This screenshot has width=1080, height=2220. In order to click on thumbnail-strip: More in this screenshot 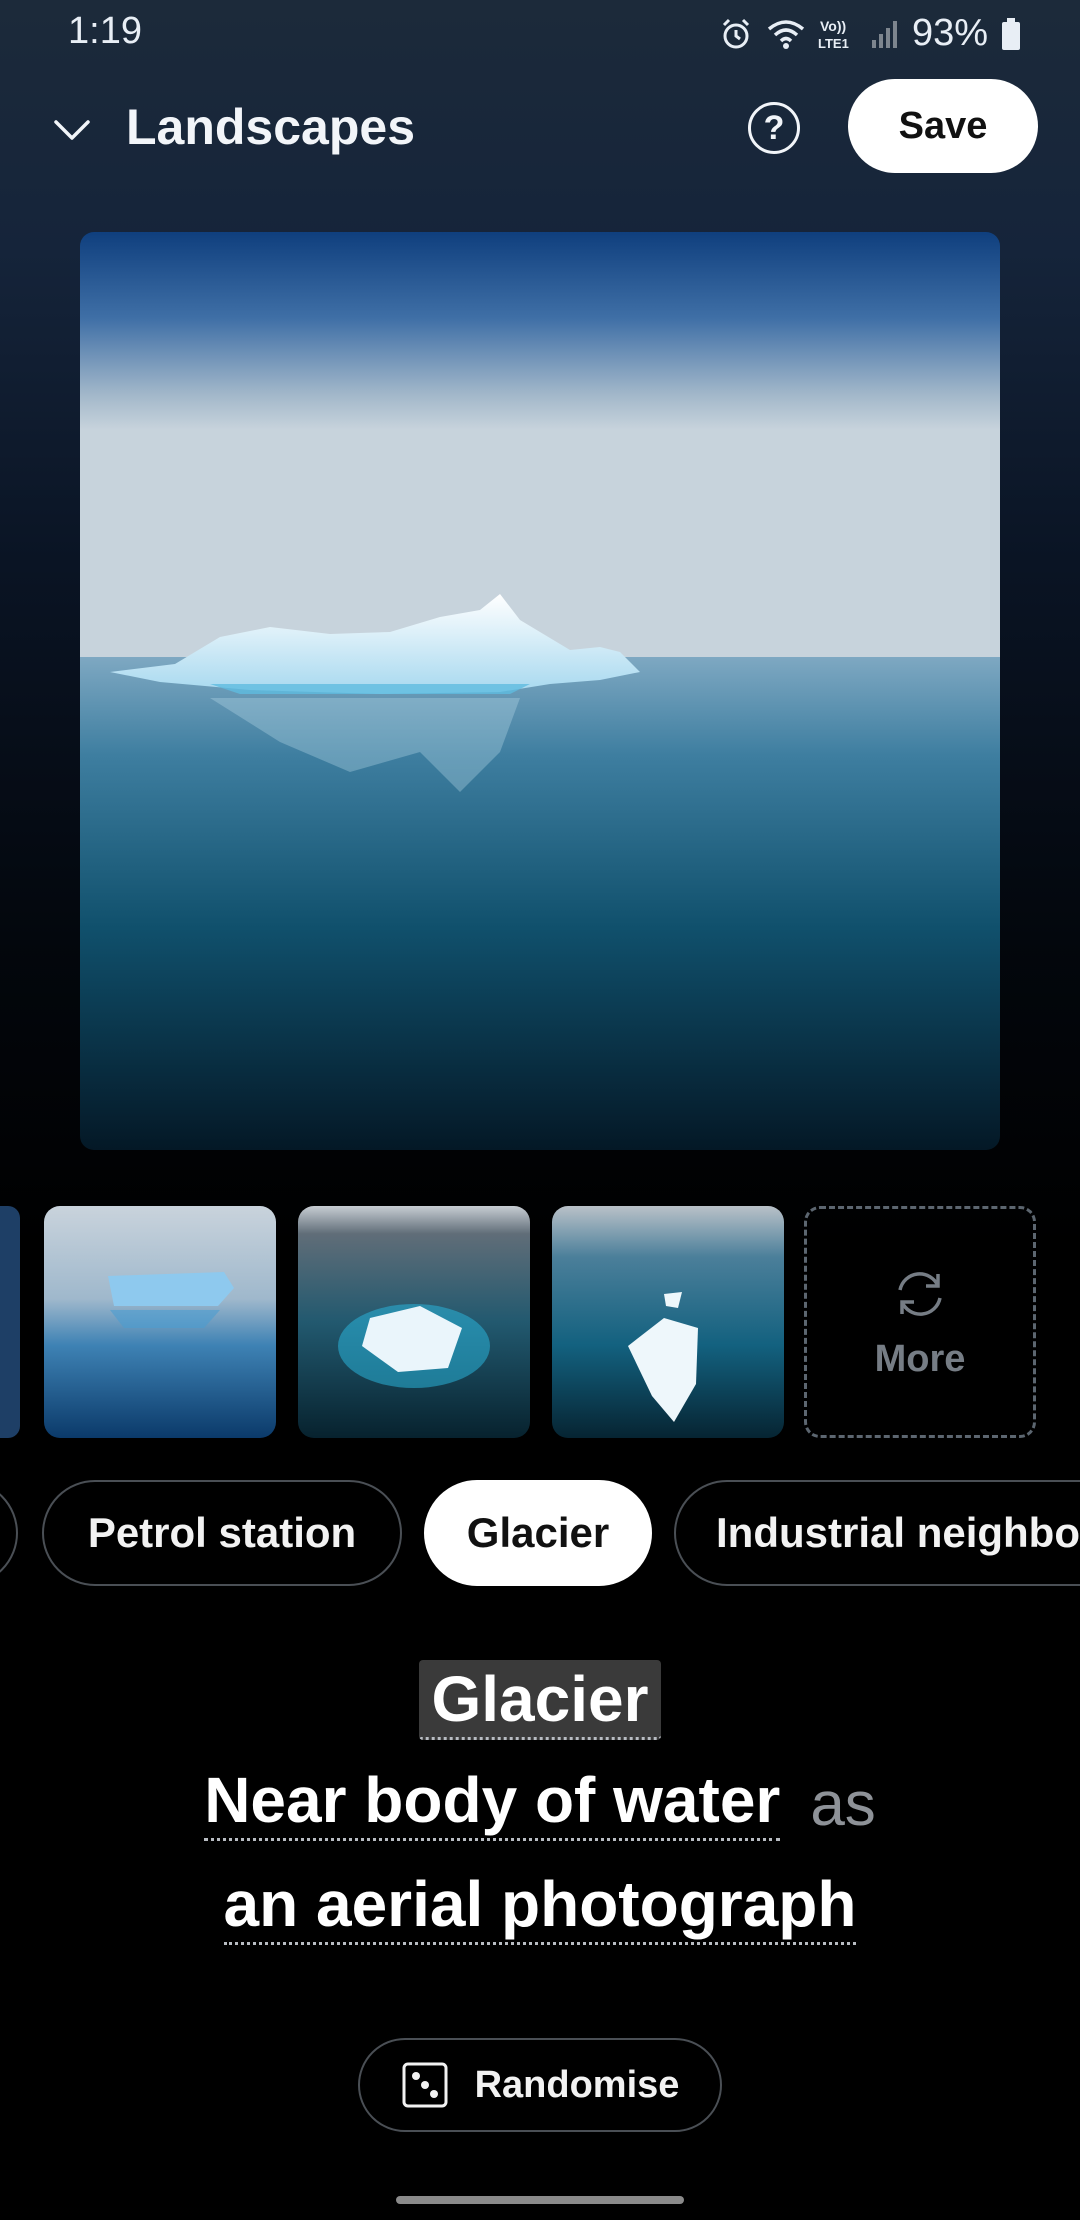, I will do `click(540, 1322)`.